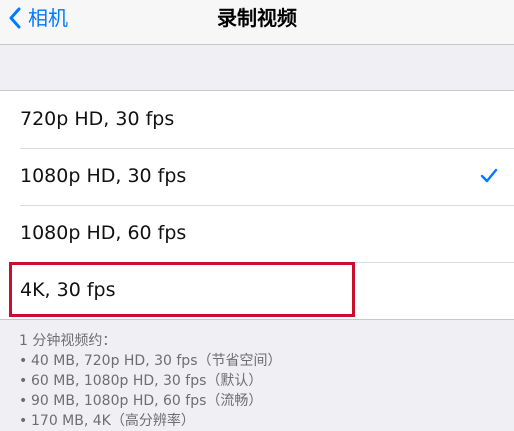 The width and height of the screenshot is (514, 431). I want to click on footer-item: • 170 MB, 4K（高分辨率）, so click(107, 421).